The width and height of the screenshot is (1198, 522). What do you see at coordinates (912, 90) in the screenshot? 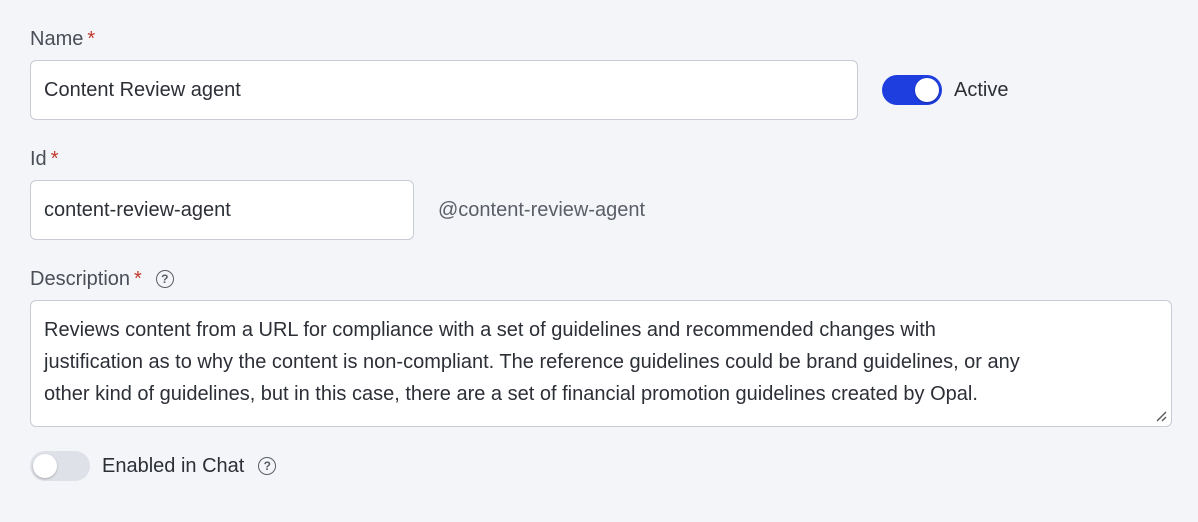
I see `active-toggle` at bounding box center [912, 90].